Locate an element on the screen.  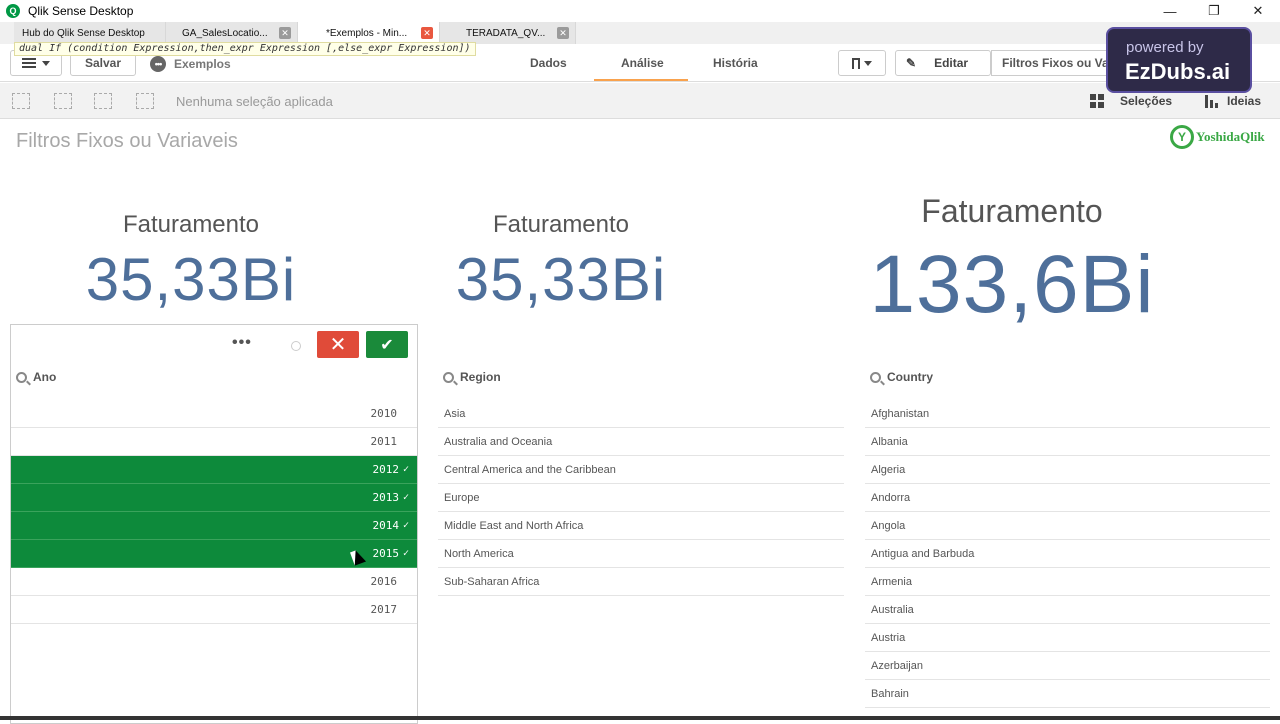
ano-header-label: Ano is located at coordinates (45, 377).